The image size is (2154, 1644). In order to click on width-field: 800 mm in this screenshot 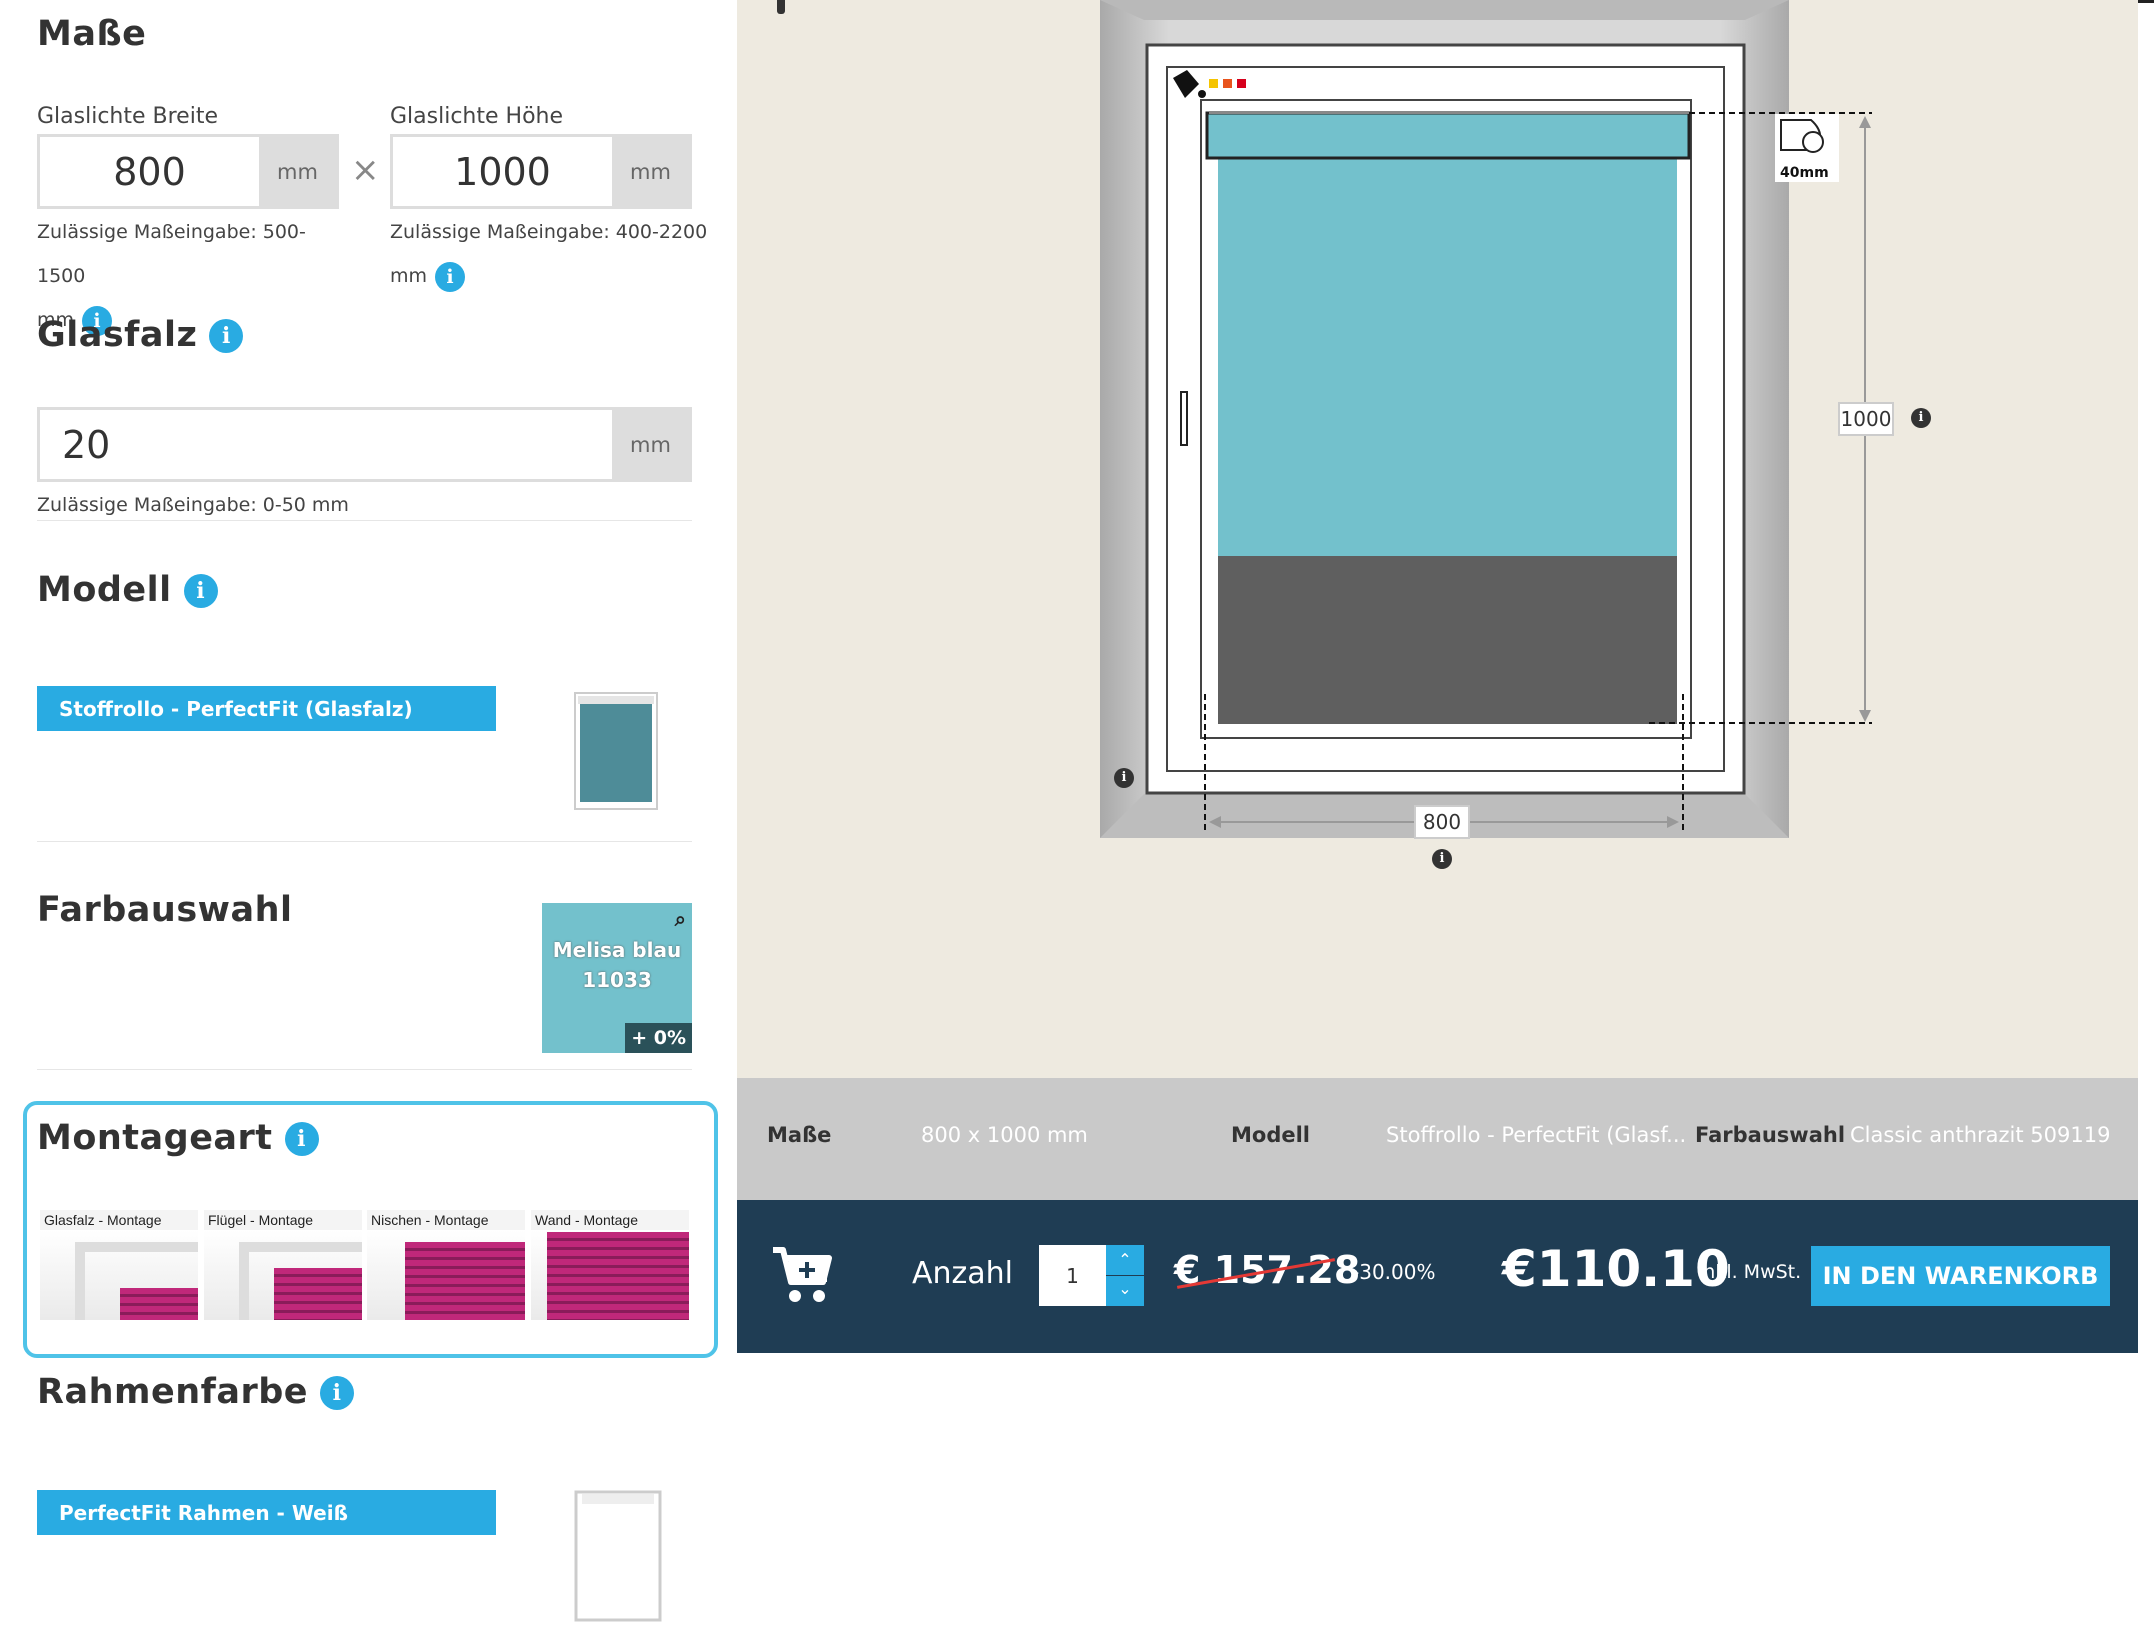, I will do `click(188, 171)`.